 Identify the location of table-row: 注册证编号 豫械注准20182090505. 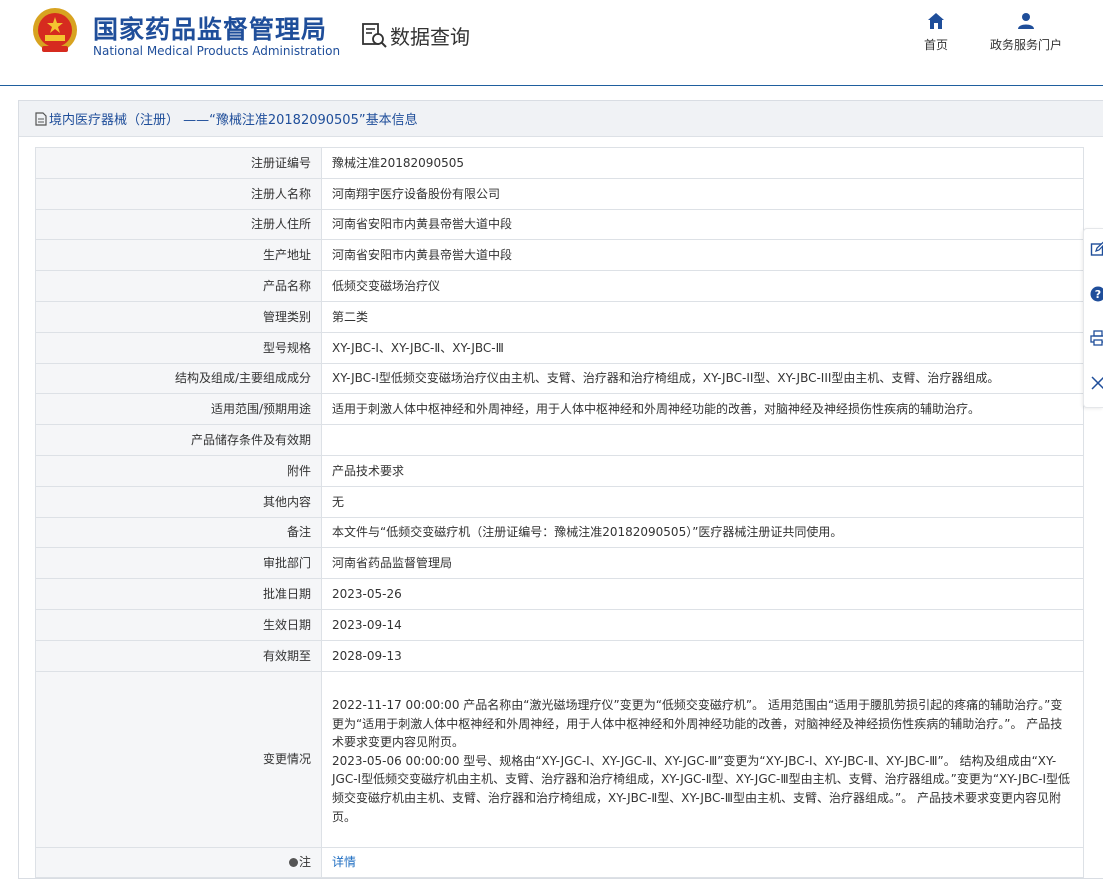
(559, 163).